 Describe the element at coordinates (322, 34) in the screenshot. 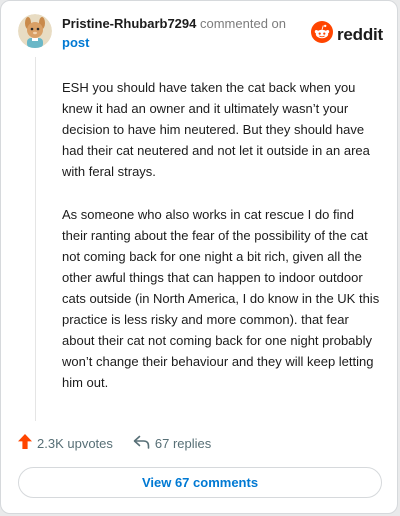

I see `reddit-logo-icon` at that location.